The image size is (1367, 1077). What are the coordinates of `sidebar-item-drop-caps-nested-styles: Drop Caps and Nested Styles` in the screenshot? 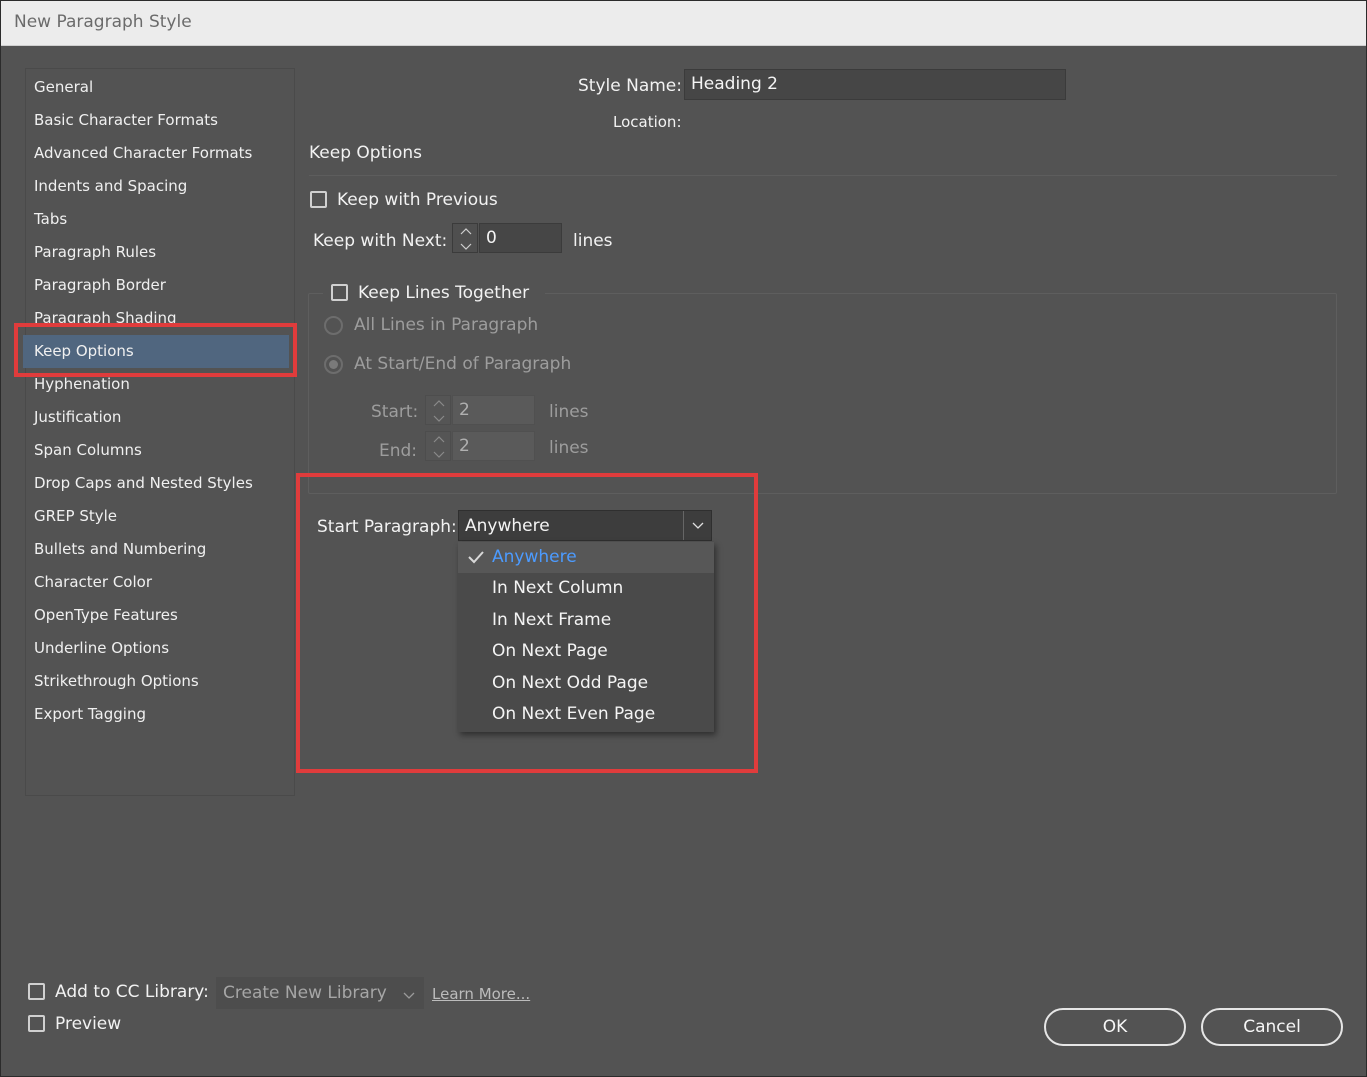 It's located at (165, 483).